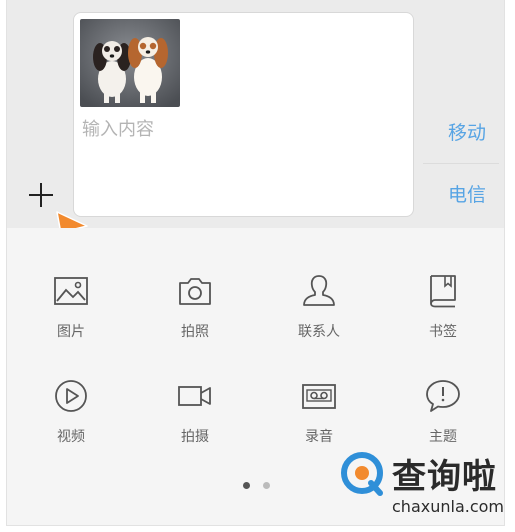 This screenshot has width=515, height=532. What do you see at coordinates (71, 332) in the screenshot?
I see `tool-label: 图片` at bounding box center [71, 332].